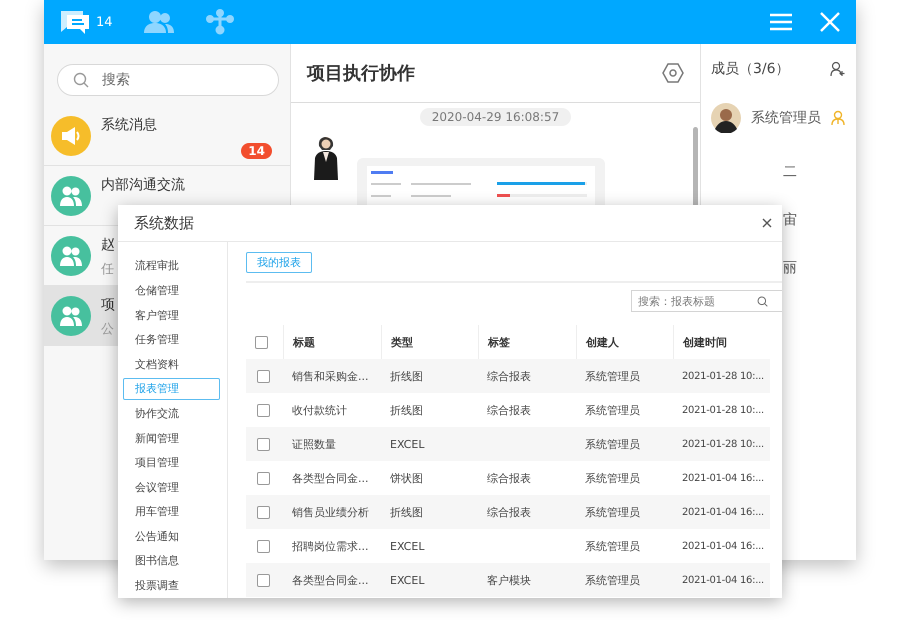  What do you see at coordinates (75, 22) in the screenshot?
I see `chat-icon` at bounding box center [75, 22].